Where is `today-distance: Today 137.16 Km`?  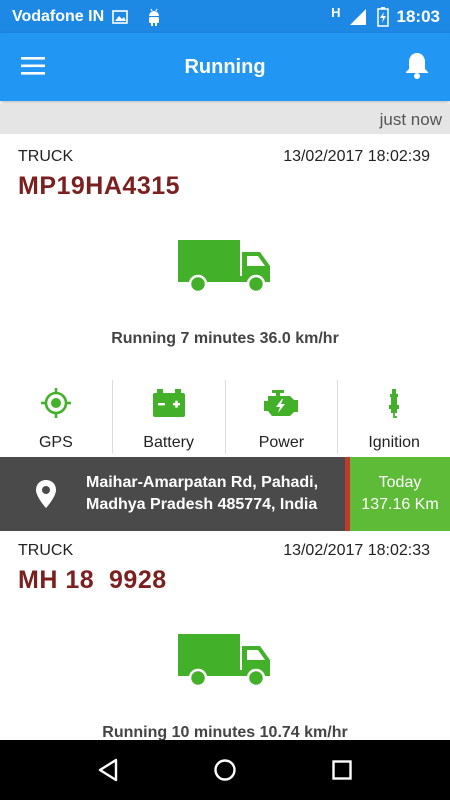
today-distance: Today 137.16 Km is located at coordinates (400, 494).